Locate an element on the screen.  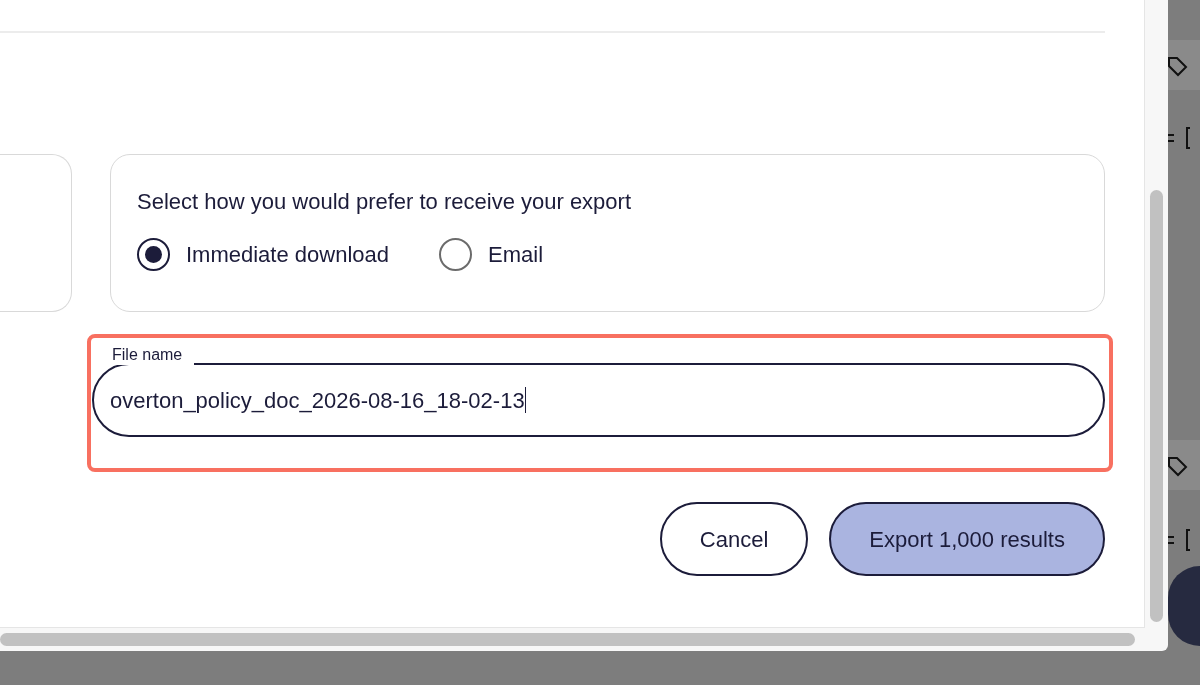
text-caret is located at coordinates (525, 400).